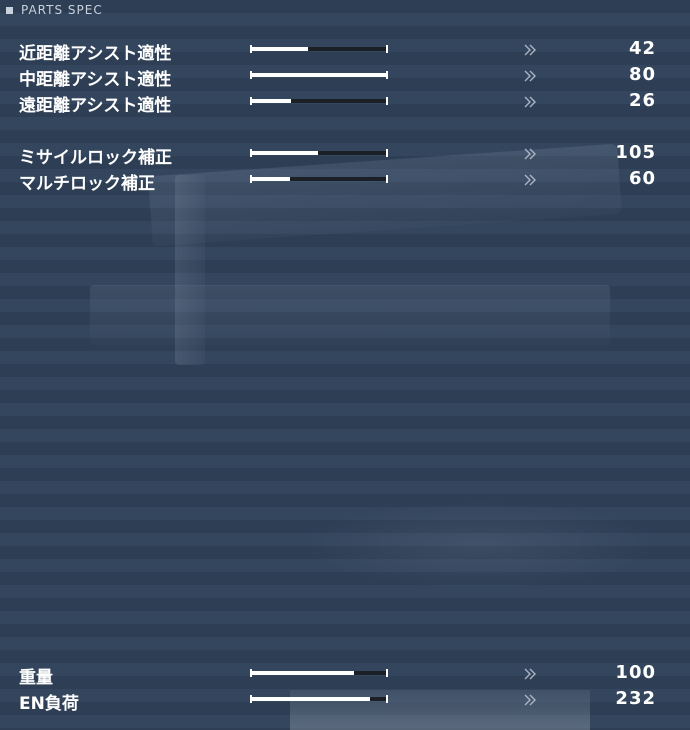 The width and height of the screenshot is (690, 730). Describe the element at coordinates (49, 704) in the screenshot. I see `stat-label: EN負荷` at that location.